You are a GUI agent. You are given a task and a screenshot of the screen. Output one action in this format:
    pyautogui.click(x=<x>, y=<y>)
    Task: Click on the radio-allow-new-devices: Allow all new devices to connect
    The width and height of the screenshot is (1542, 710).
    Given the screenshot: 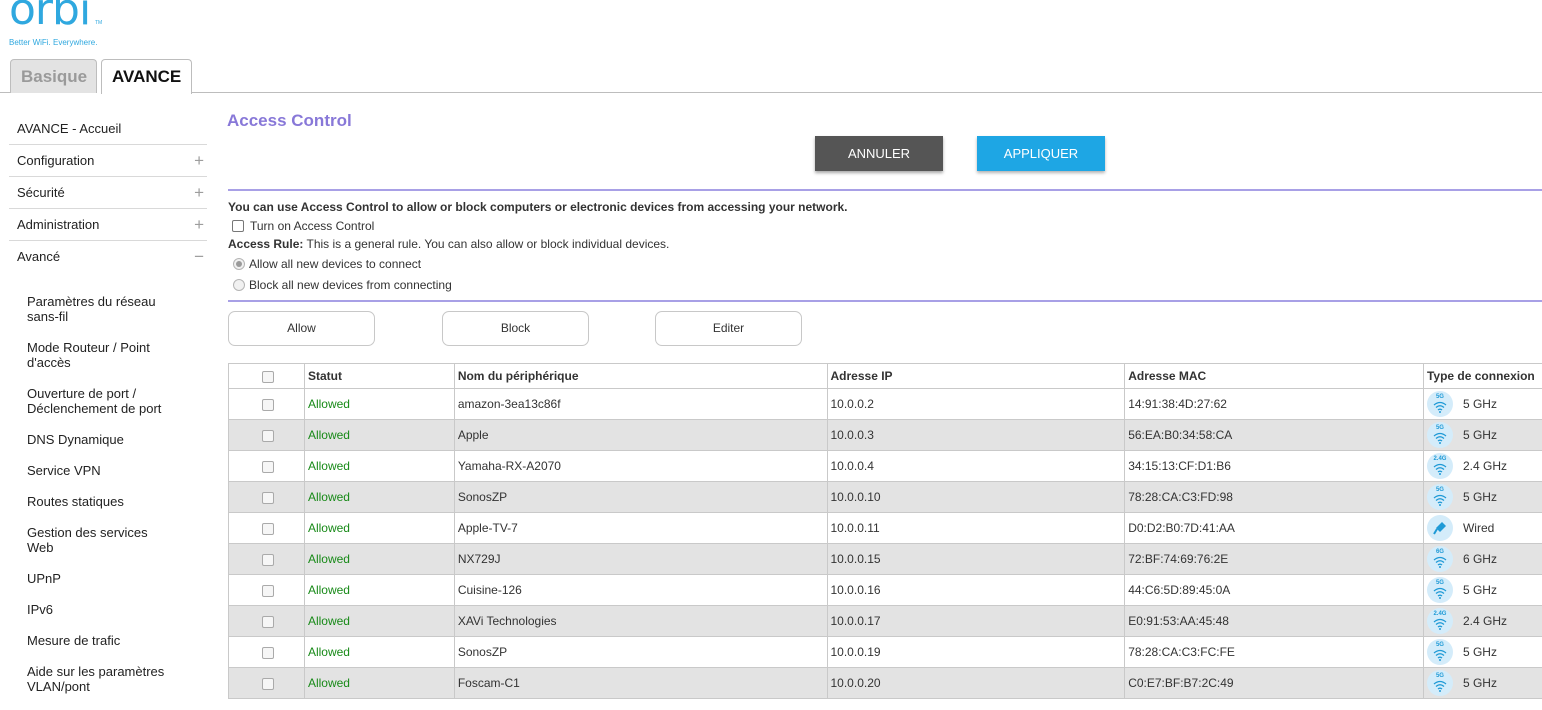 What is the action you would take?
    pyautogui.click(x=327, y=264)
    